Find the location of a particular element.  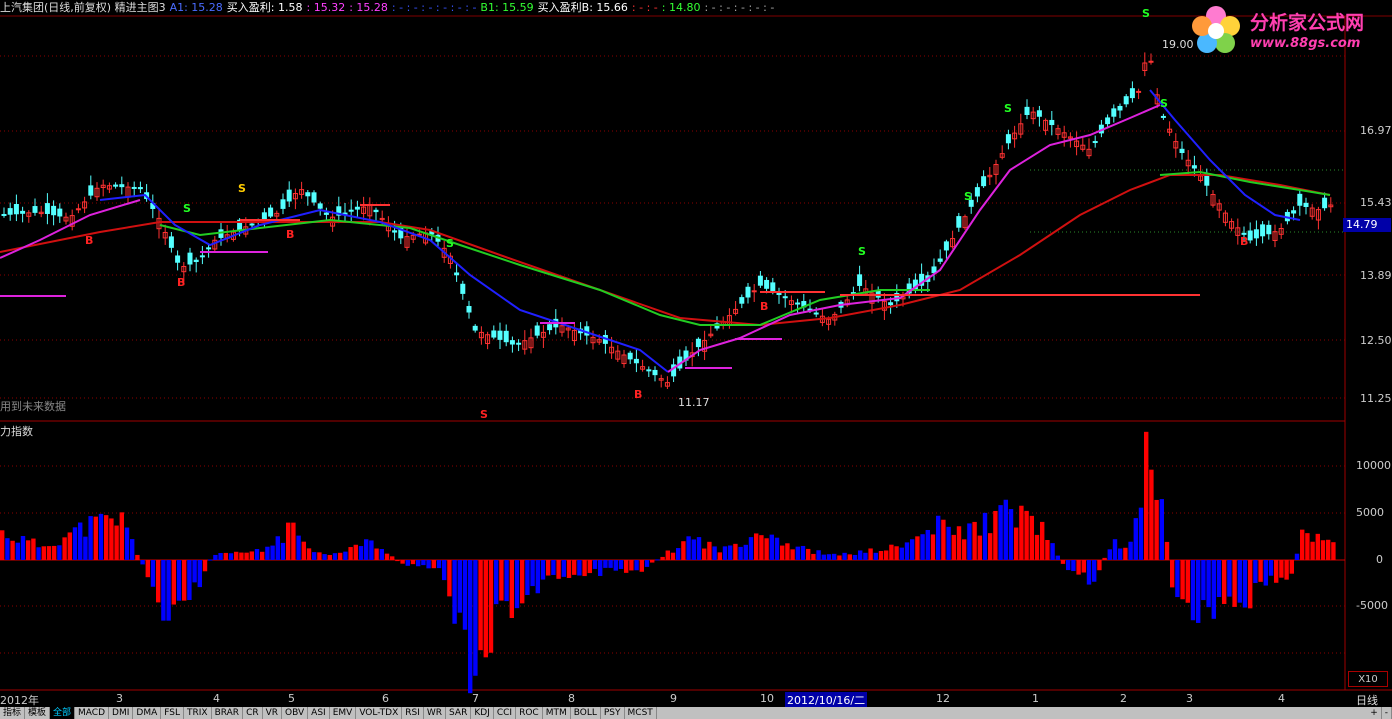

tab-cci: CCI is located at coordinates (505, 713).